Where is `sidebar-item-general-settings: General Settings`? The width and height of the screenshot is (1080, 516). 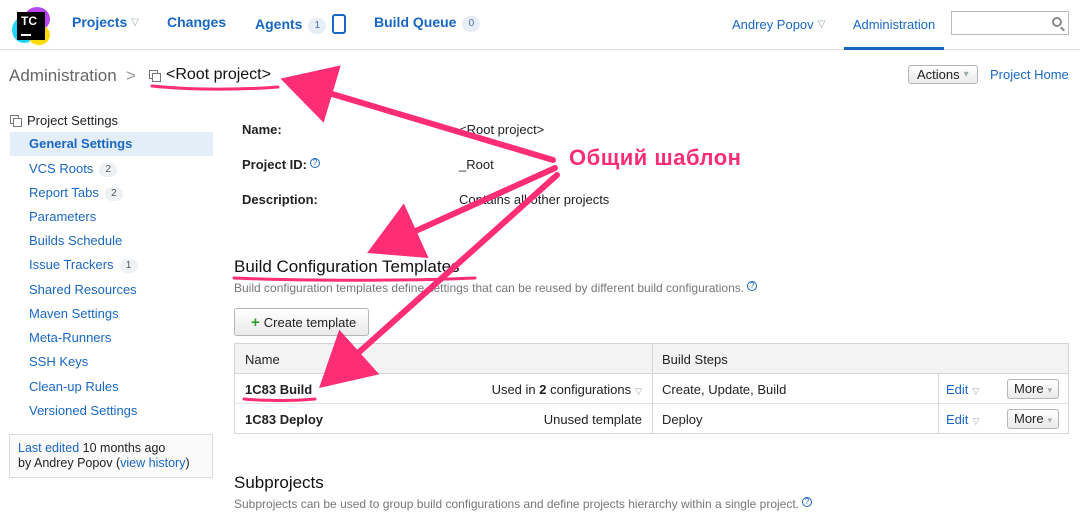
sidebar-item-general-settings: General Settings is located at coordinates (111, 144).